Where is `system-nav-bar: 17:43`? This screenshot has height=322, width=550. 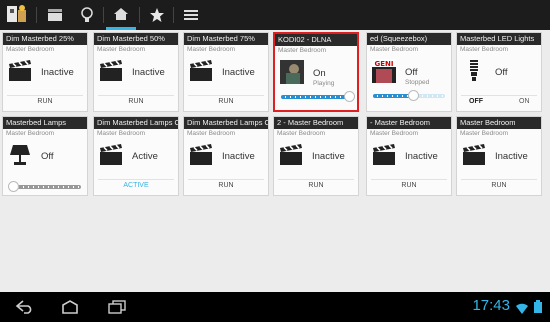
system-nav-bar: 17:43 is located at coordinates (275, 307).